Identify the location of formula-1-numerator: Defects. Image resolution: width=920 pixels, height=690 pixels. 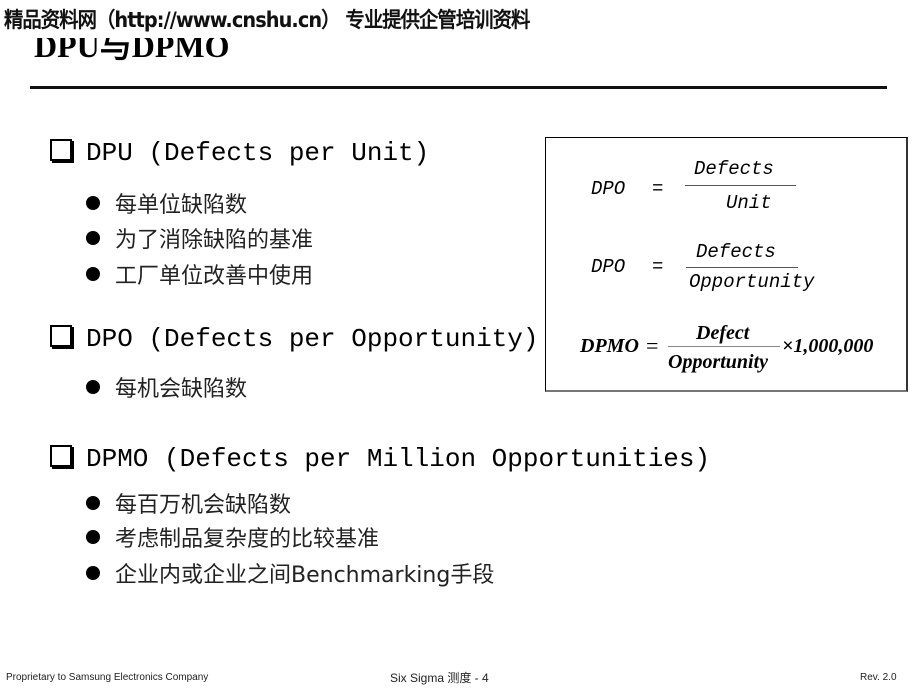
(734, 169).